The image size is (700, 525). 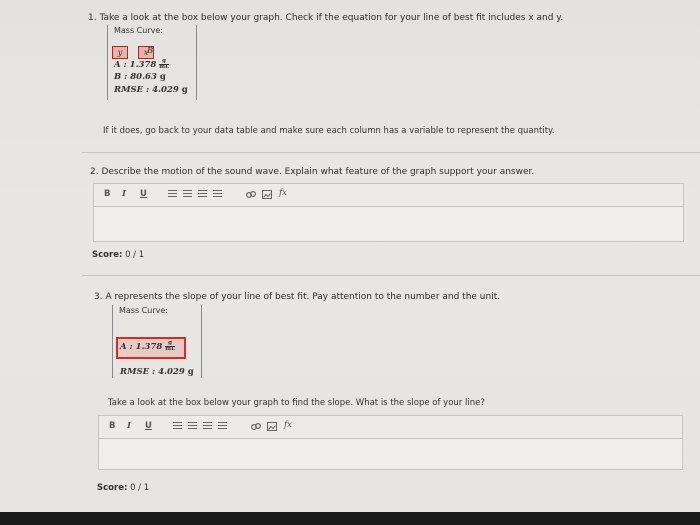 I want to click on answer-3-input, so click(x=390, y=454).